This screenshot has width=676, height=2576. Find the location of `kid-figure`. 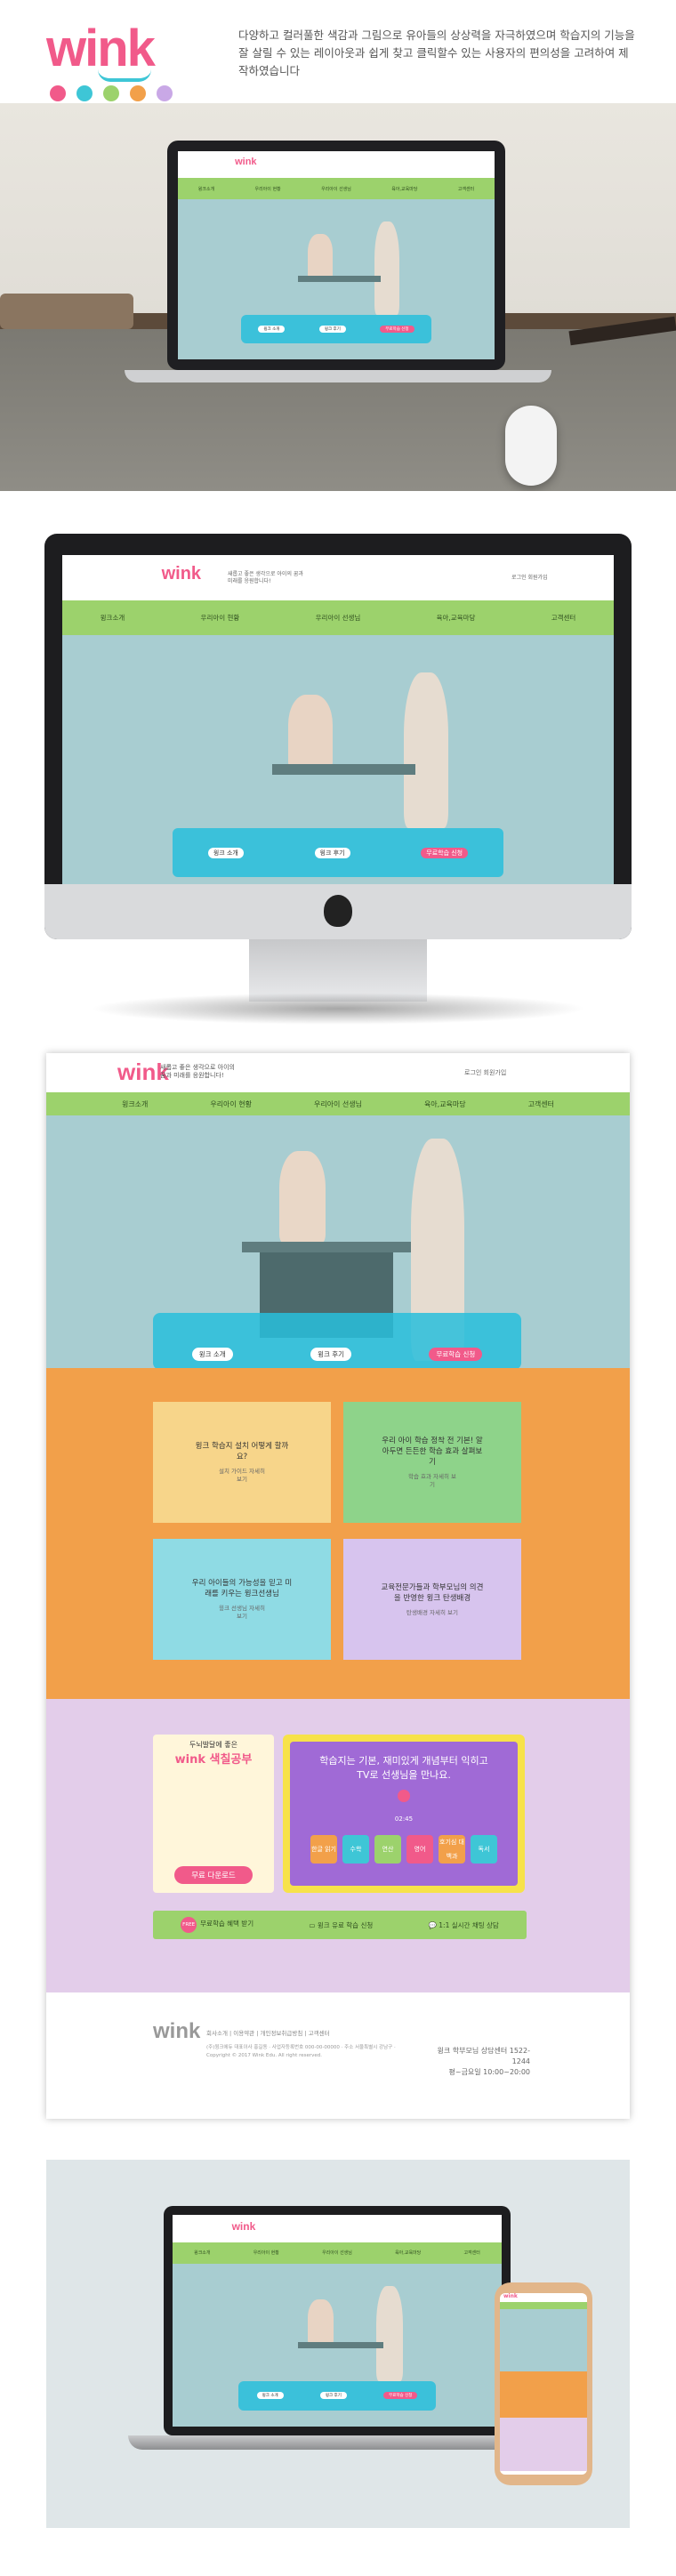

kid-figure is located at coordinates (302, 1197).